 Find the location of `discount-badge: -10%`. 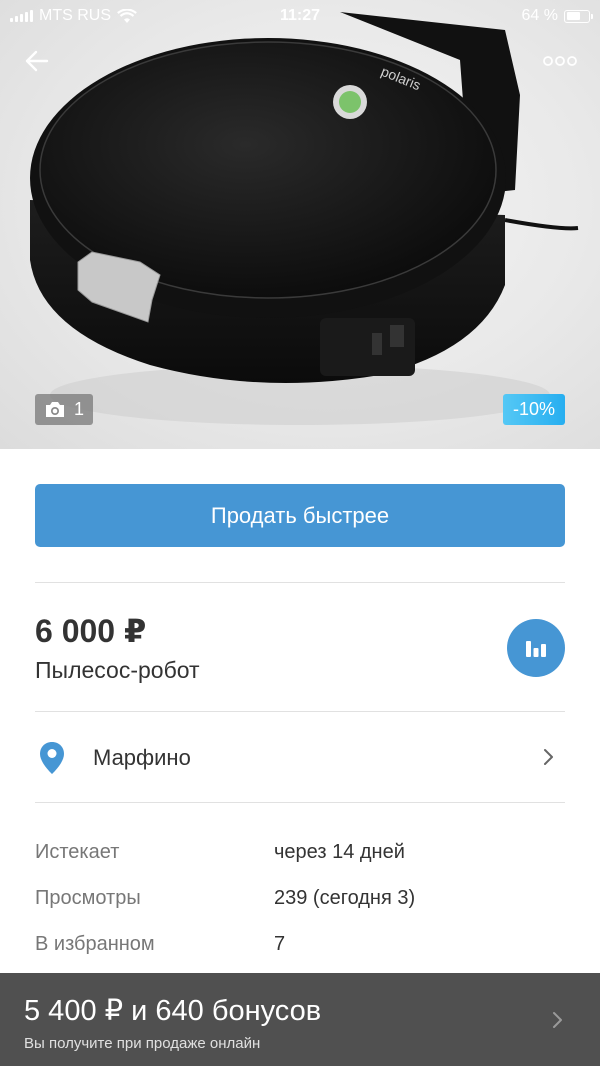

discount-badge: -10% is located at coordinates (534, 409).